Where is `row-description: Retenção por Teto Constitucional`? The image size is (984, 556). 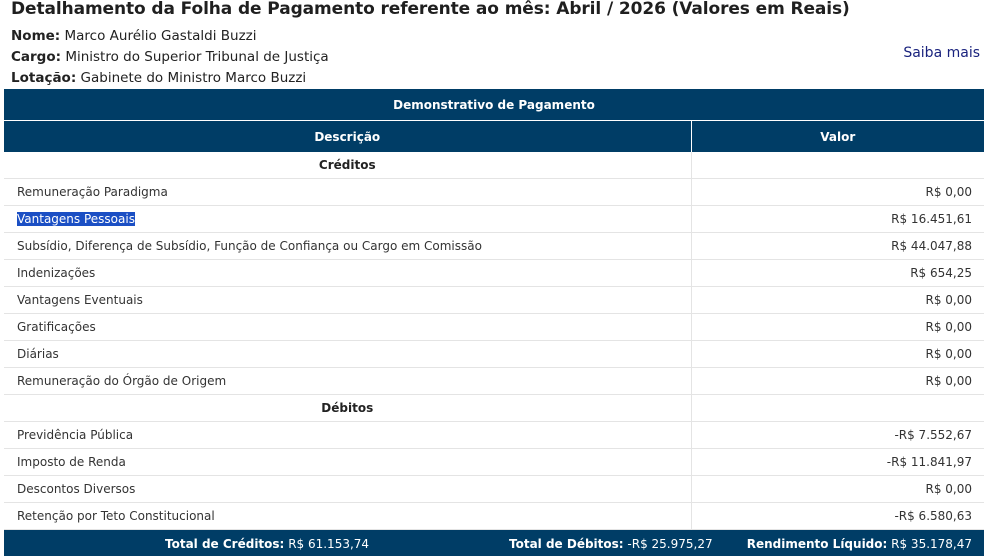 row-description: Retenção por Teto Constitucional is located at coordinates (347, 516).